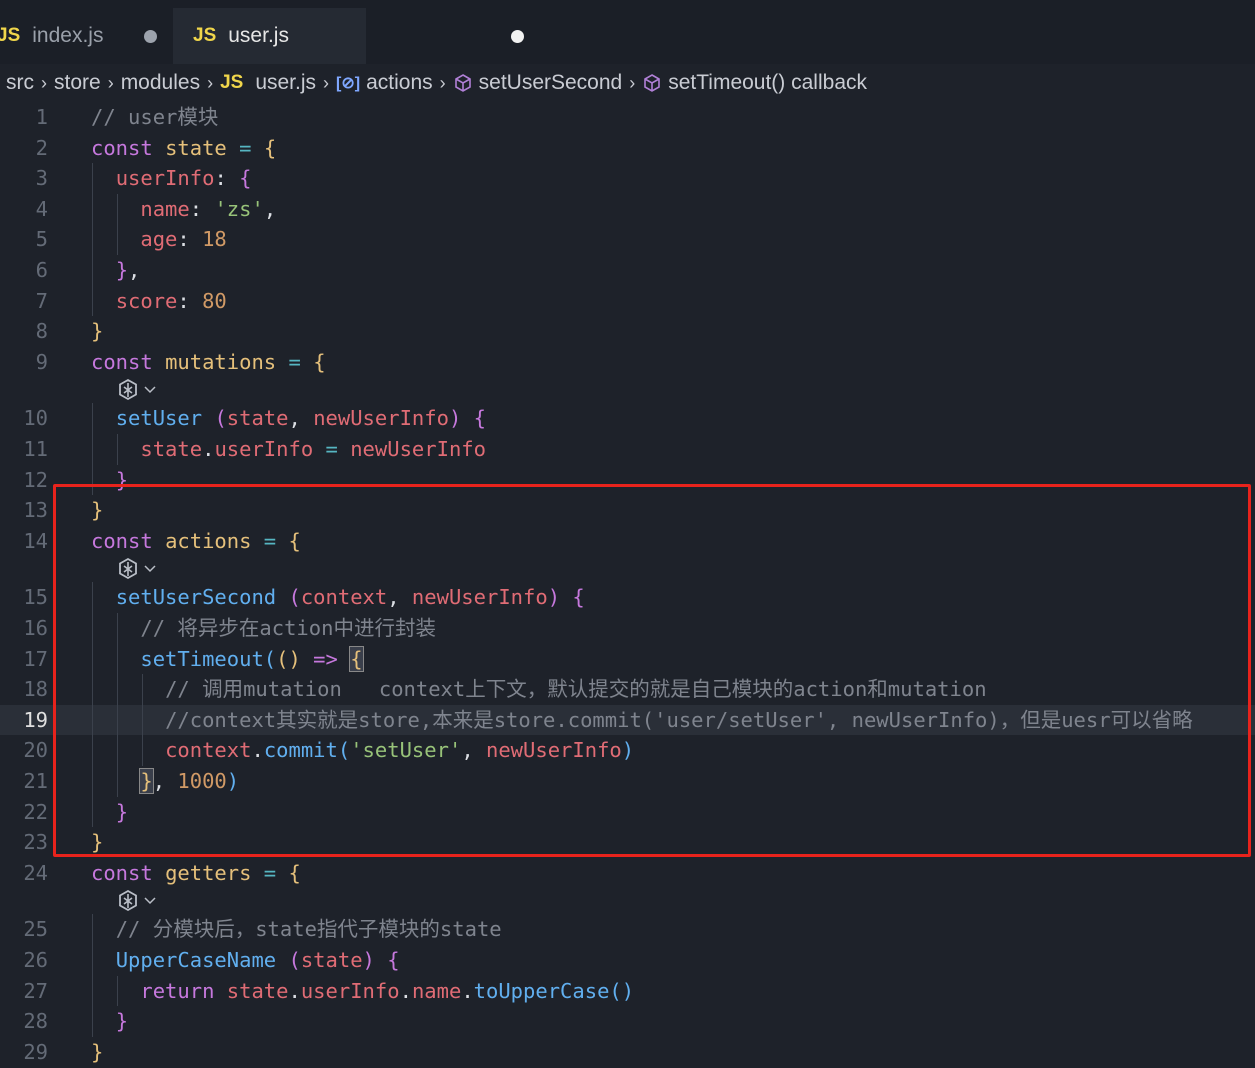 The width and height of the screenshot is (1255, 1068). I want to click on tab-user-js: JS user.js, so click(348, 36).